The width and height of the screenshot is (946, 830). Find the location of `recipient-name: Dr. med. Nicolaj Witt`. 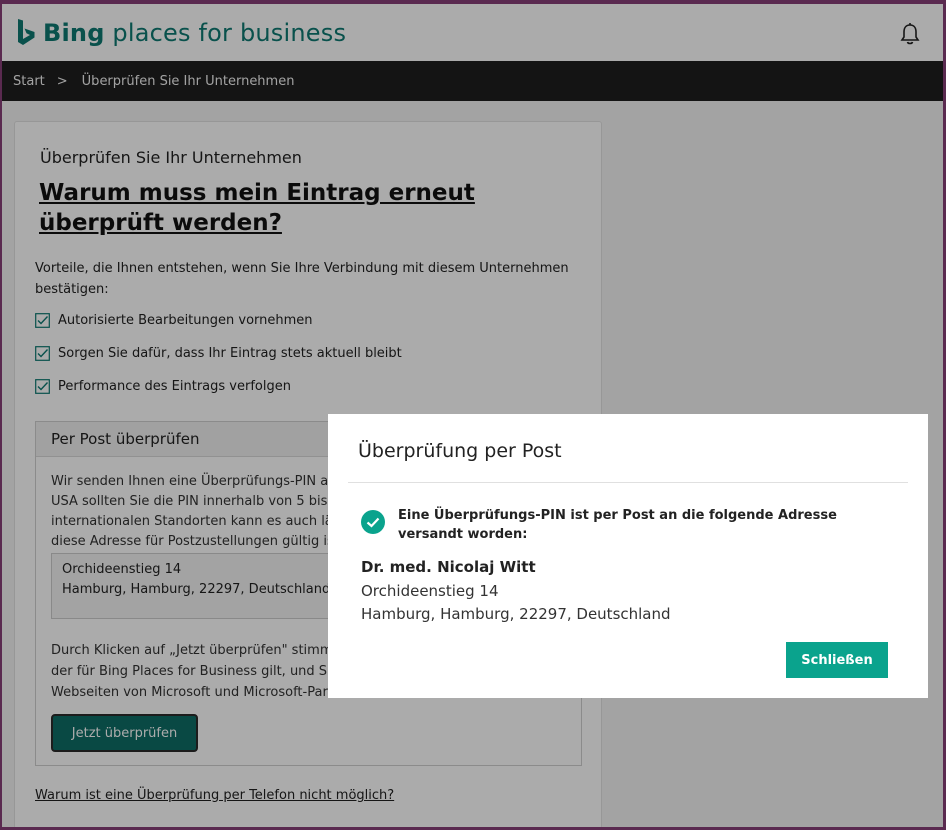

recipient-name: Dr. med. Nicolaj Witt is located at coordinates (448, 567).